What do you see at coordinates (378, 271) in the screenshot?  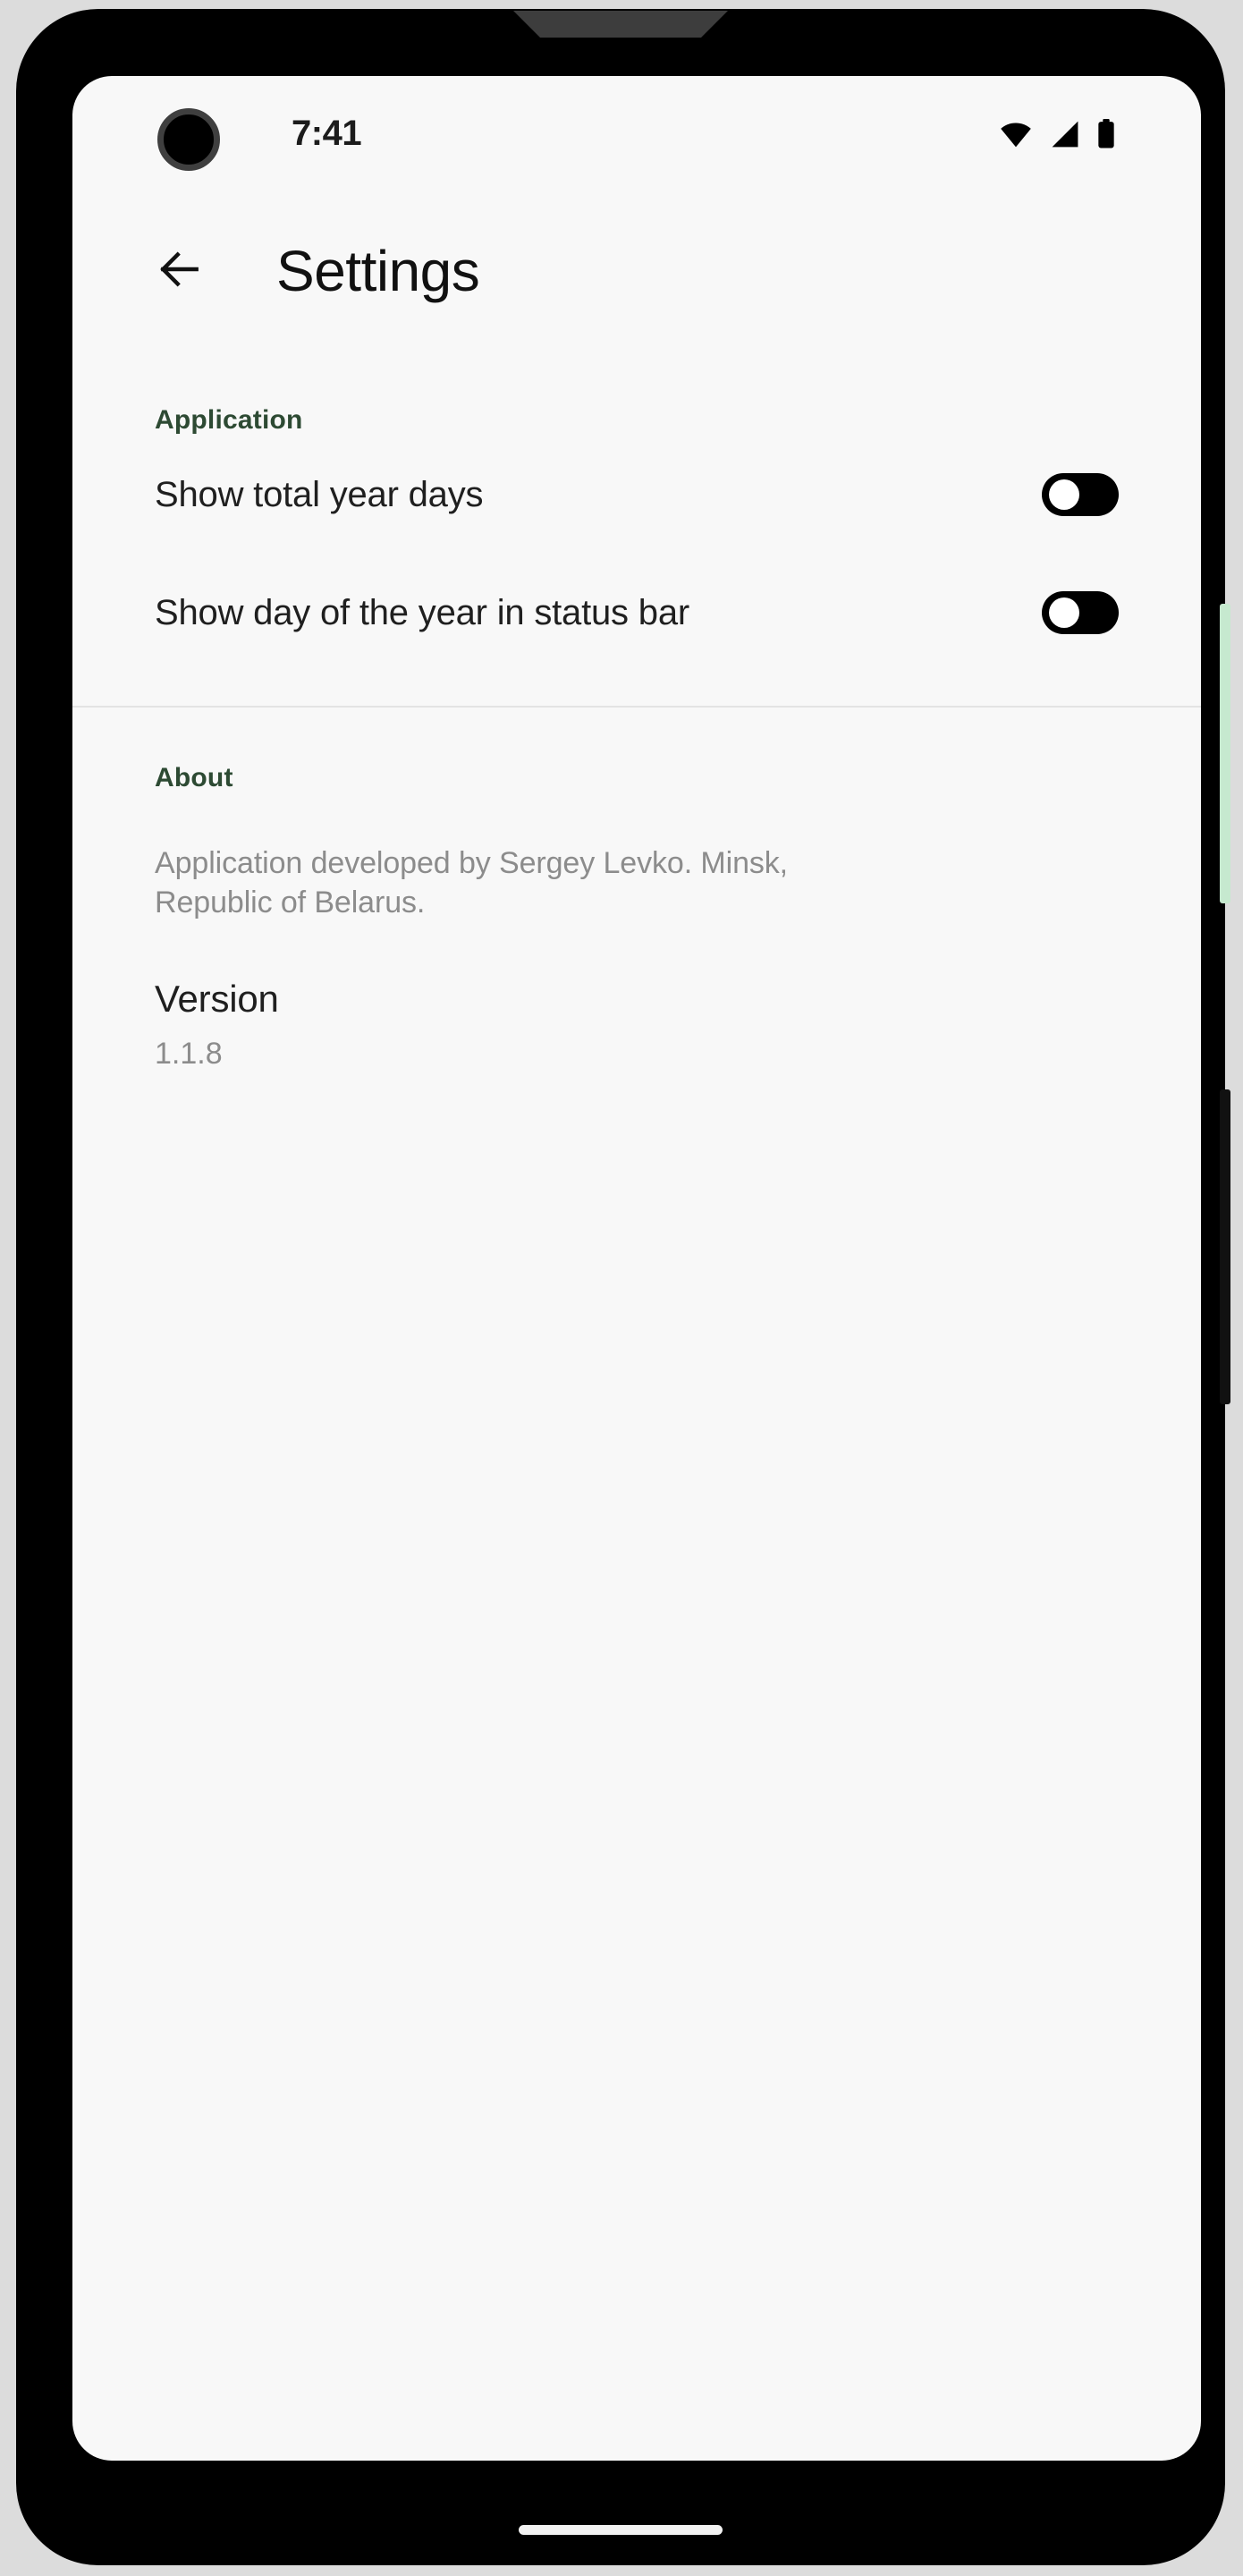 I see `page-title: Settings` at bounding box center [378, 271].